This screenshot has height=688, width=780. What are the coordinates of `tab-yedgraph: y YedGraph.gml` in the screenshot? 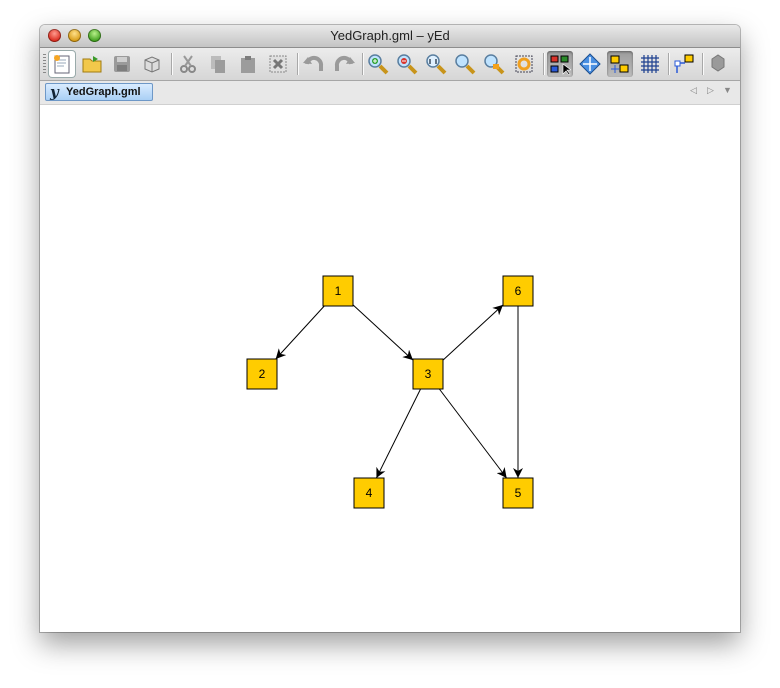 It's located at (99, 92).